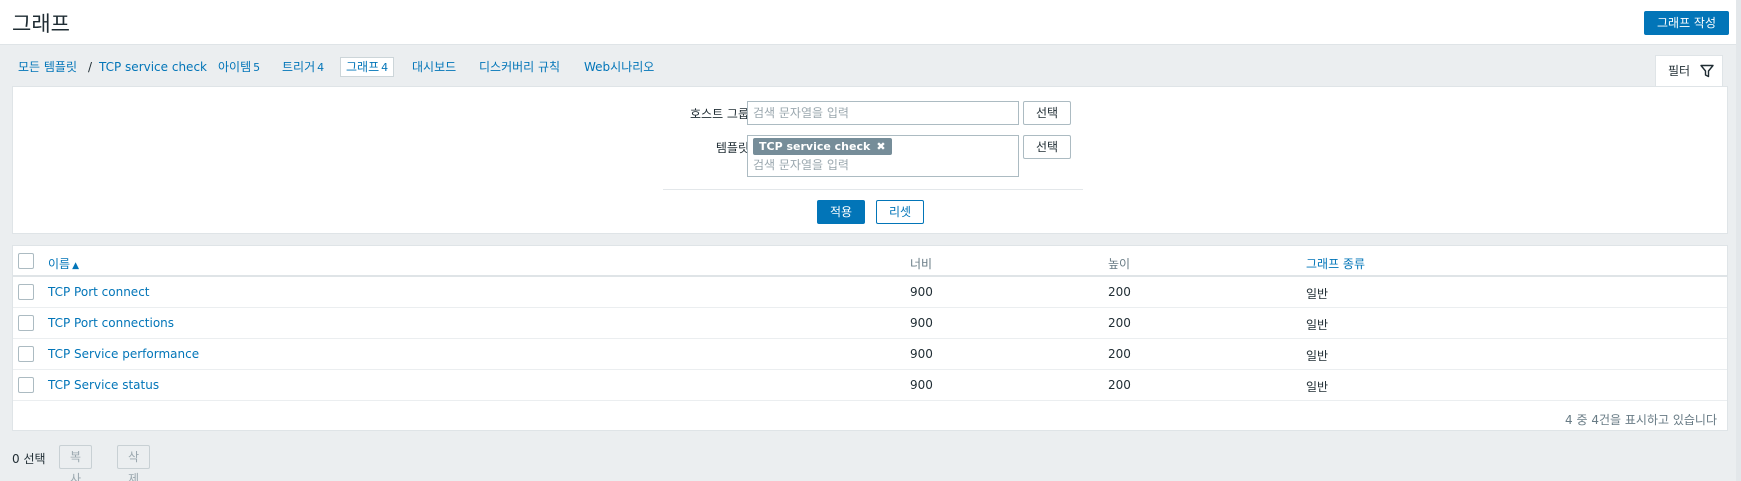 The image size is (1741, 481). I want to click on filter-tab-label: 필터, so click(1679, 71).